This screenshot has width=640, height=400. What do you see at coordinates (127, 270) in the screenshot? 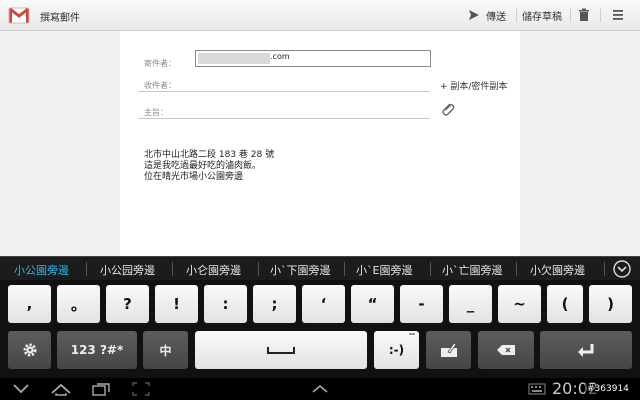
I see `suggestion-item: 小公园旁邊` at bounding box center [127, 270].